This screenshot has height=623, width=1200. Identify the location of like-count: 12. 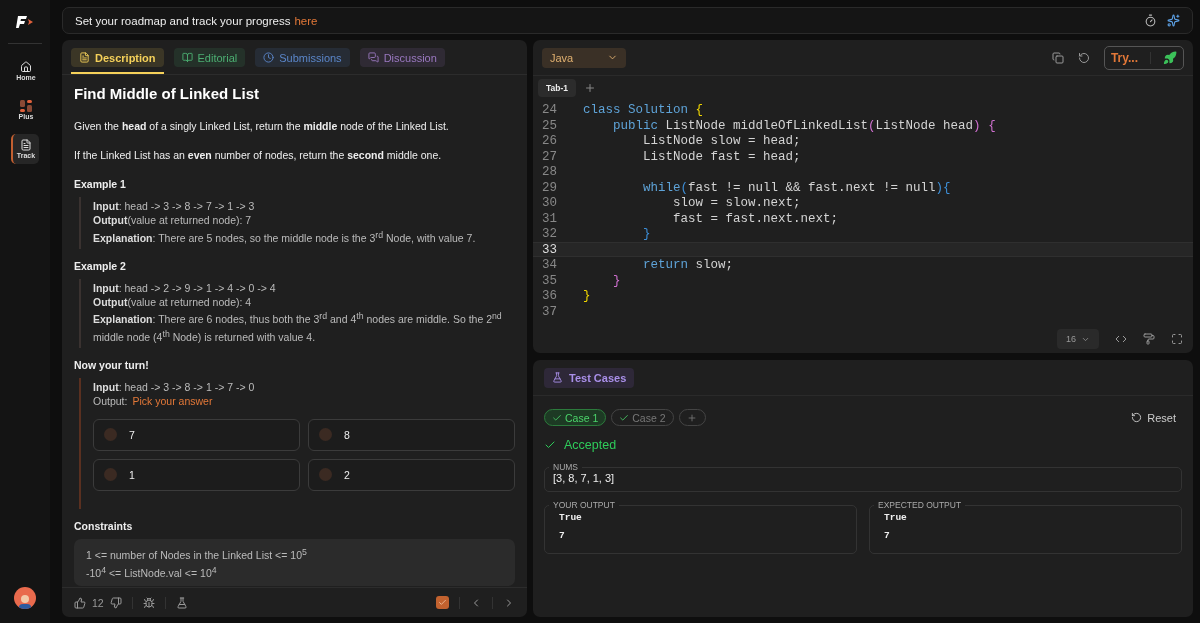
(98, 602).